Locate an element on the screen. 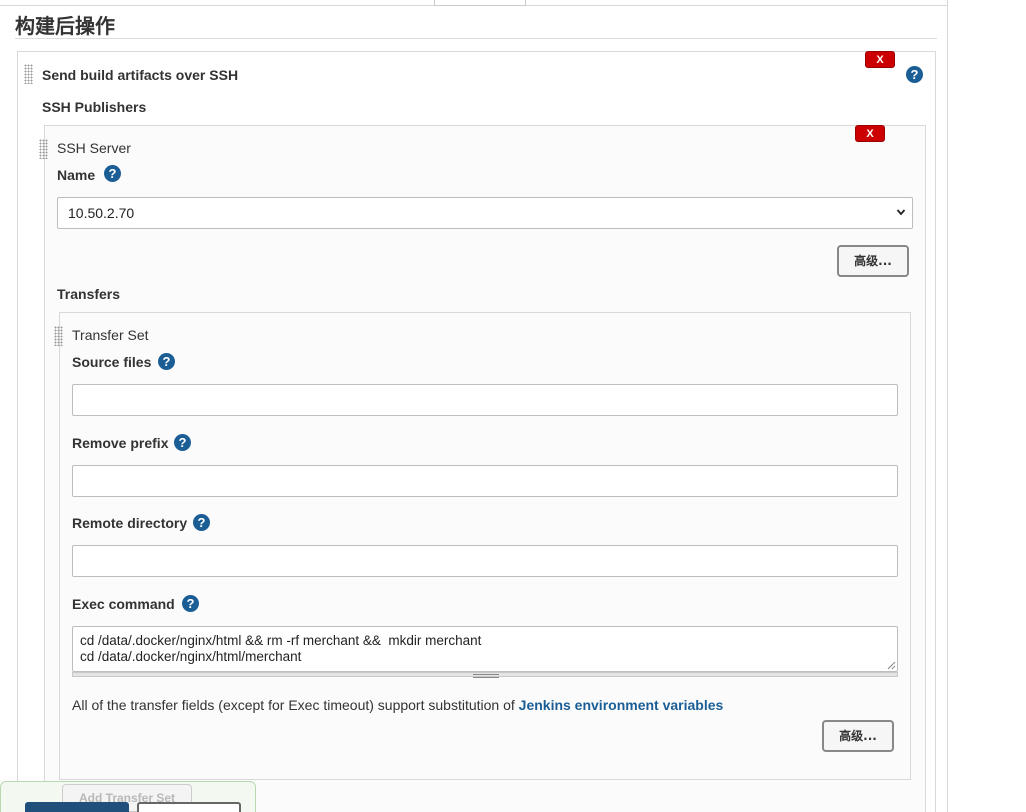 The image size is (1026, 812). server-name-select: 10.50.2.70 is located at coordinates (485, 213).